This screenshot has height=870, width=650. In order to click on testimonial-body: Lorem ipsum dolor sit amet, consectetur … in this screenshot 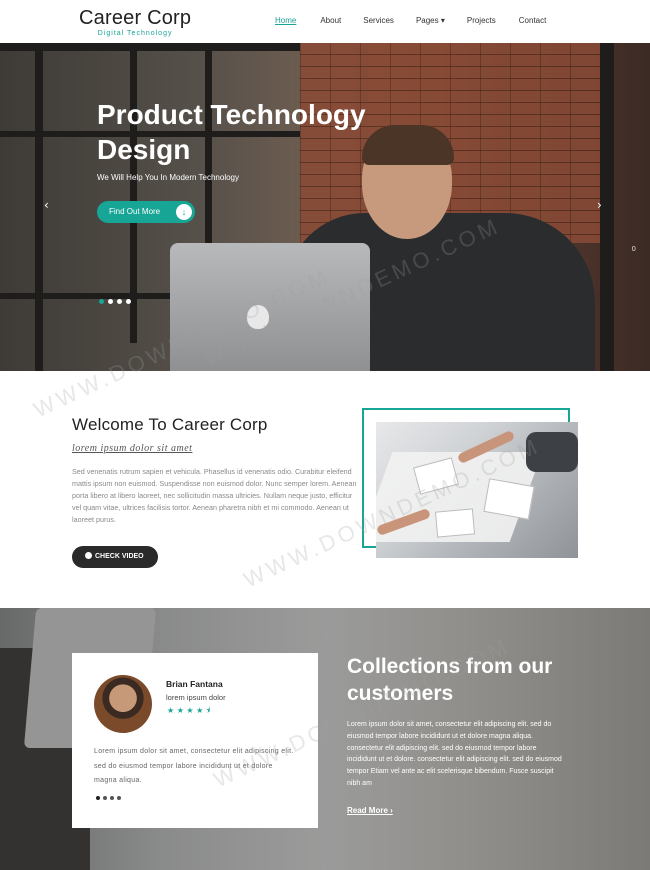, I will do `click(194, 766)`.